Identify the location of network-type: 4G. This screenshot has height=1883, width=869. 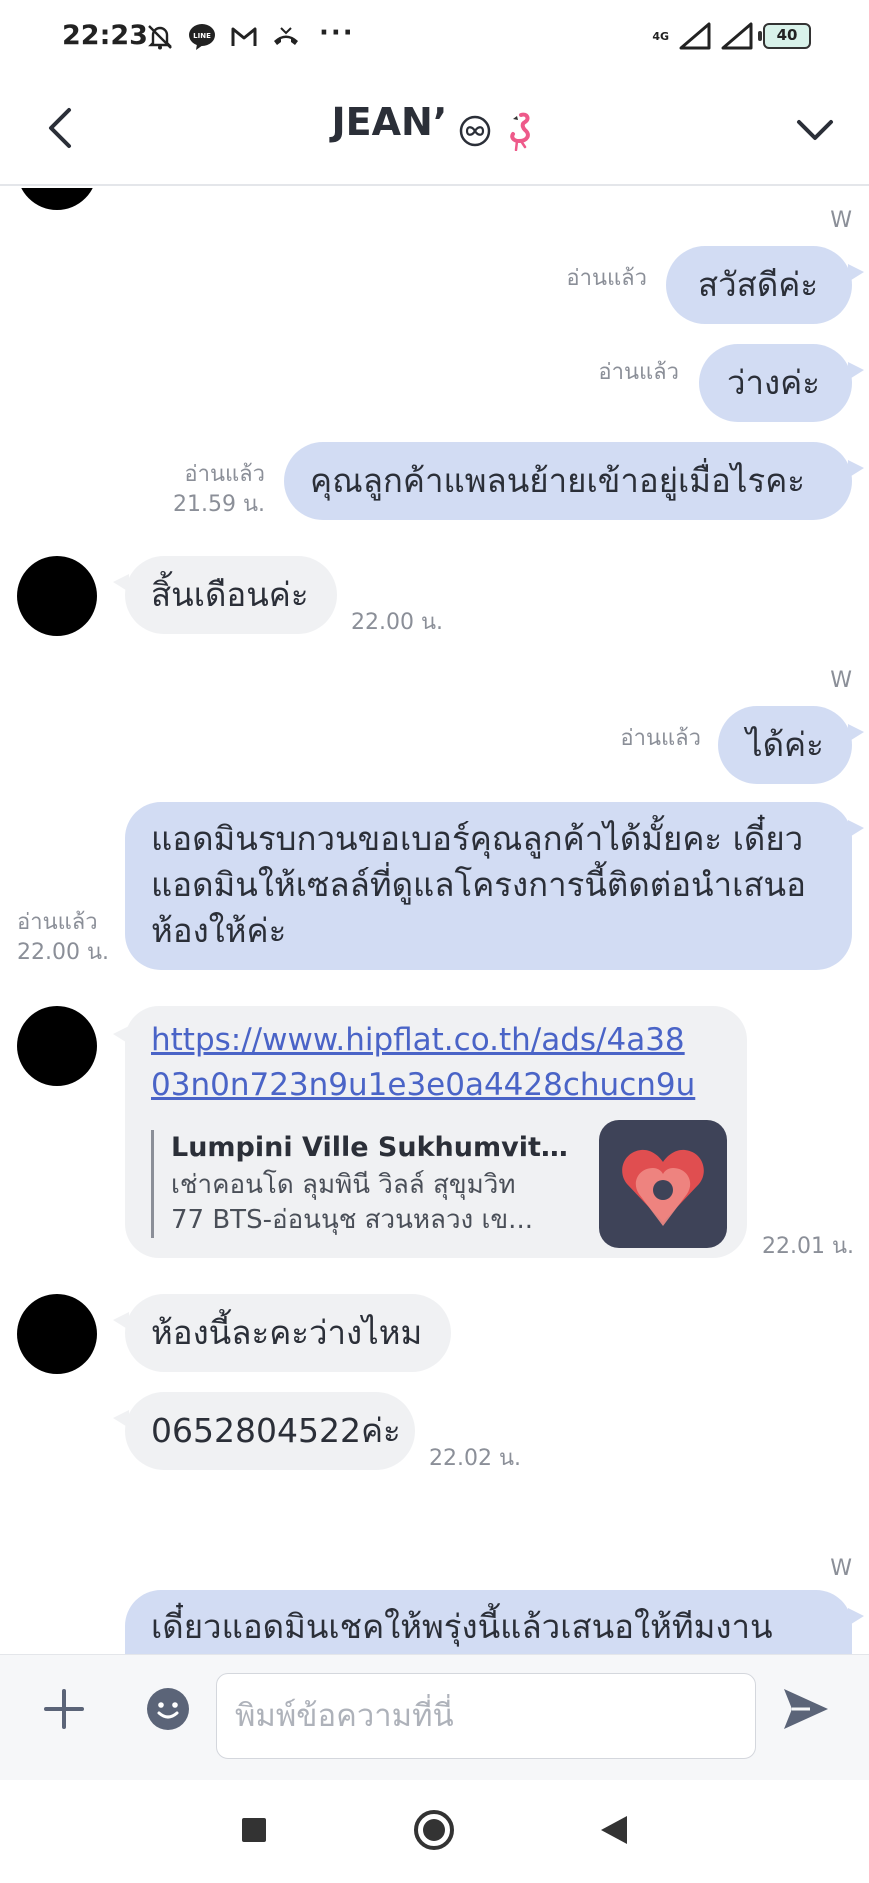
(660, 36).